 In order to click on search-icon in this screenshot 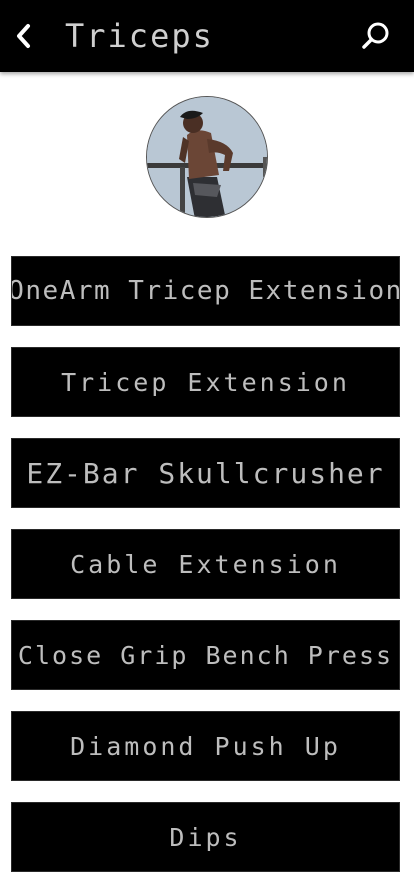, I will do `click(376, 36)`.